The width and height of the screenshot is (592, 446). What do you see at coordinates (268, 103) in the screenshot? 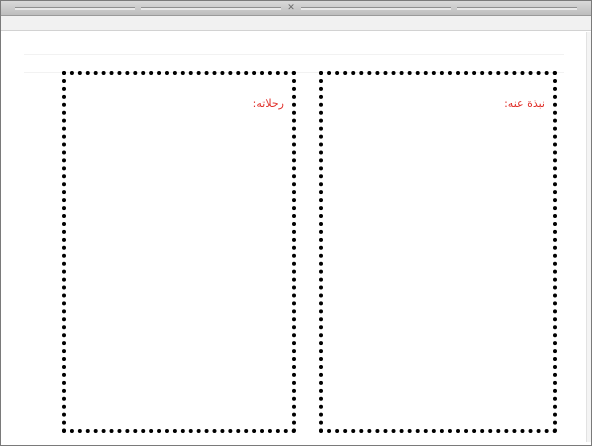
I see `travels-label: رحلاته:` at bounding box center [268, 103].